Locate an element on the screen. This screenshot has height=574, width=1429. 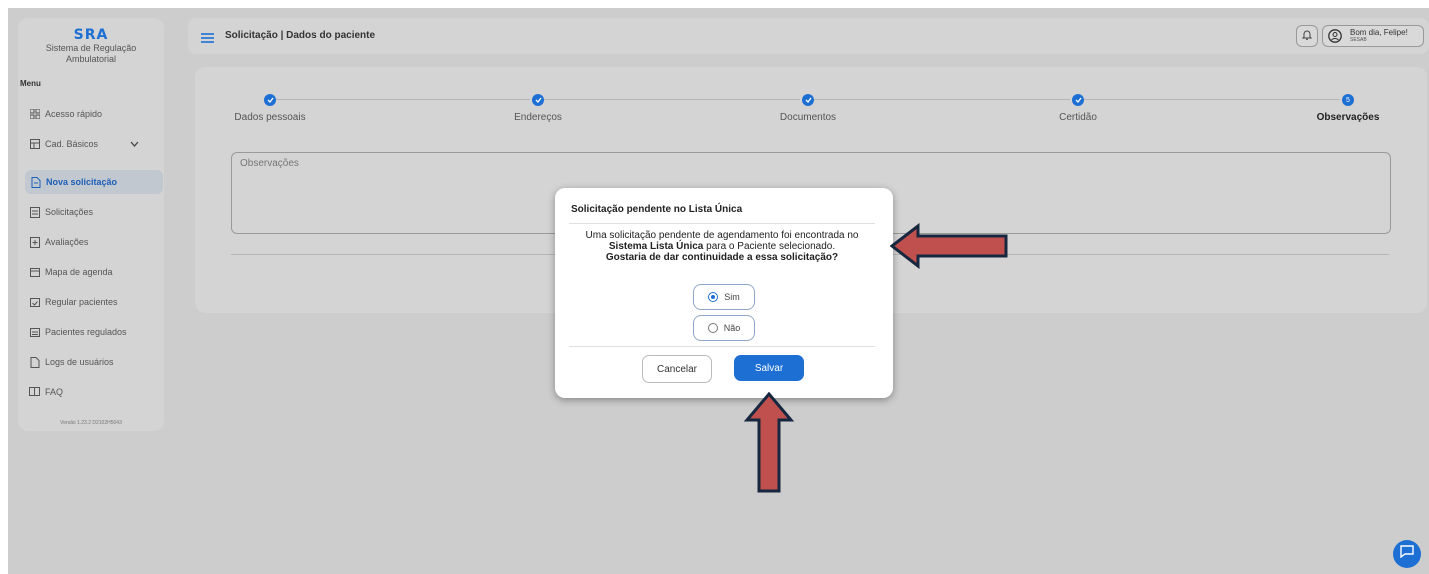
brand: SRA Sistema de Regulação Ambulatorial is located at coordinates (91, 46).